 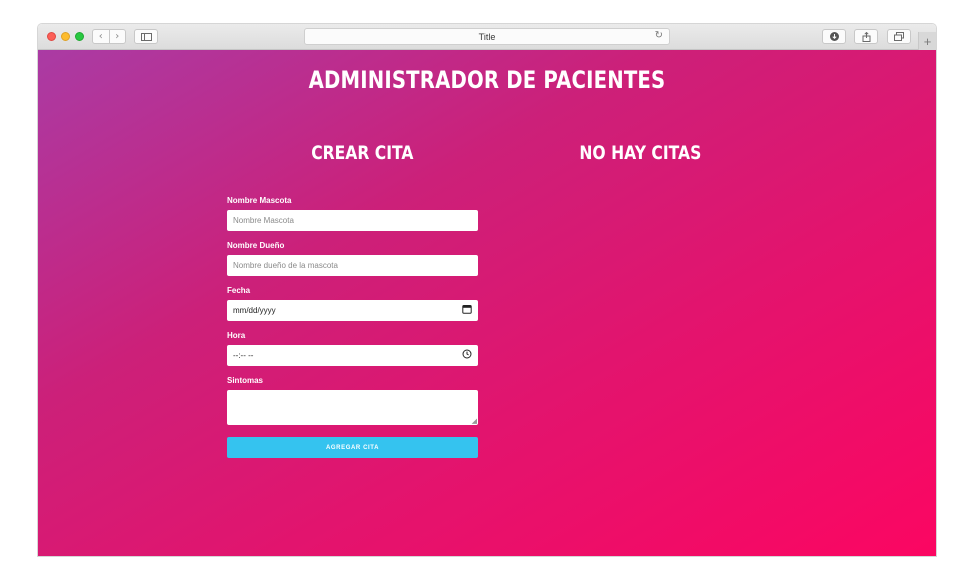 I want to click on sidebar-icon, so click(x=146, y=36).